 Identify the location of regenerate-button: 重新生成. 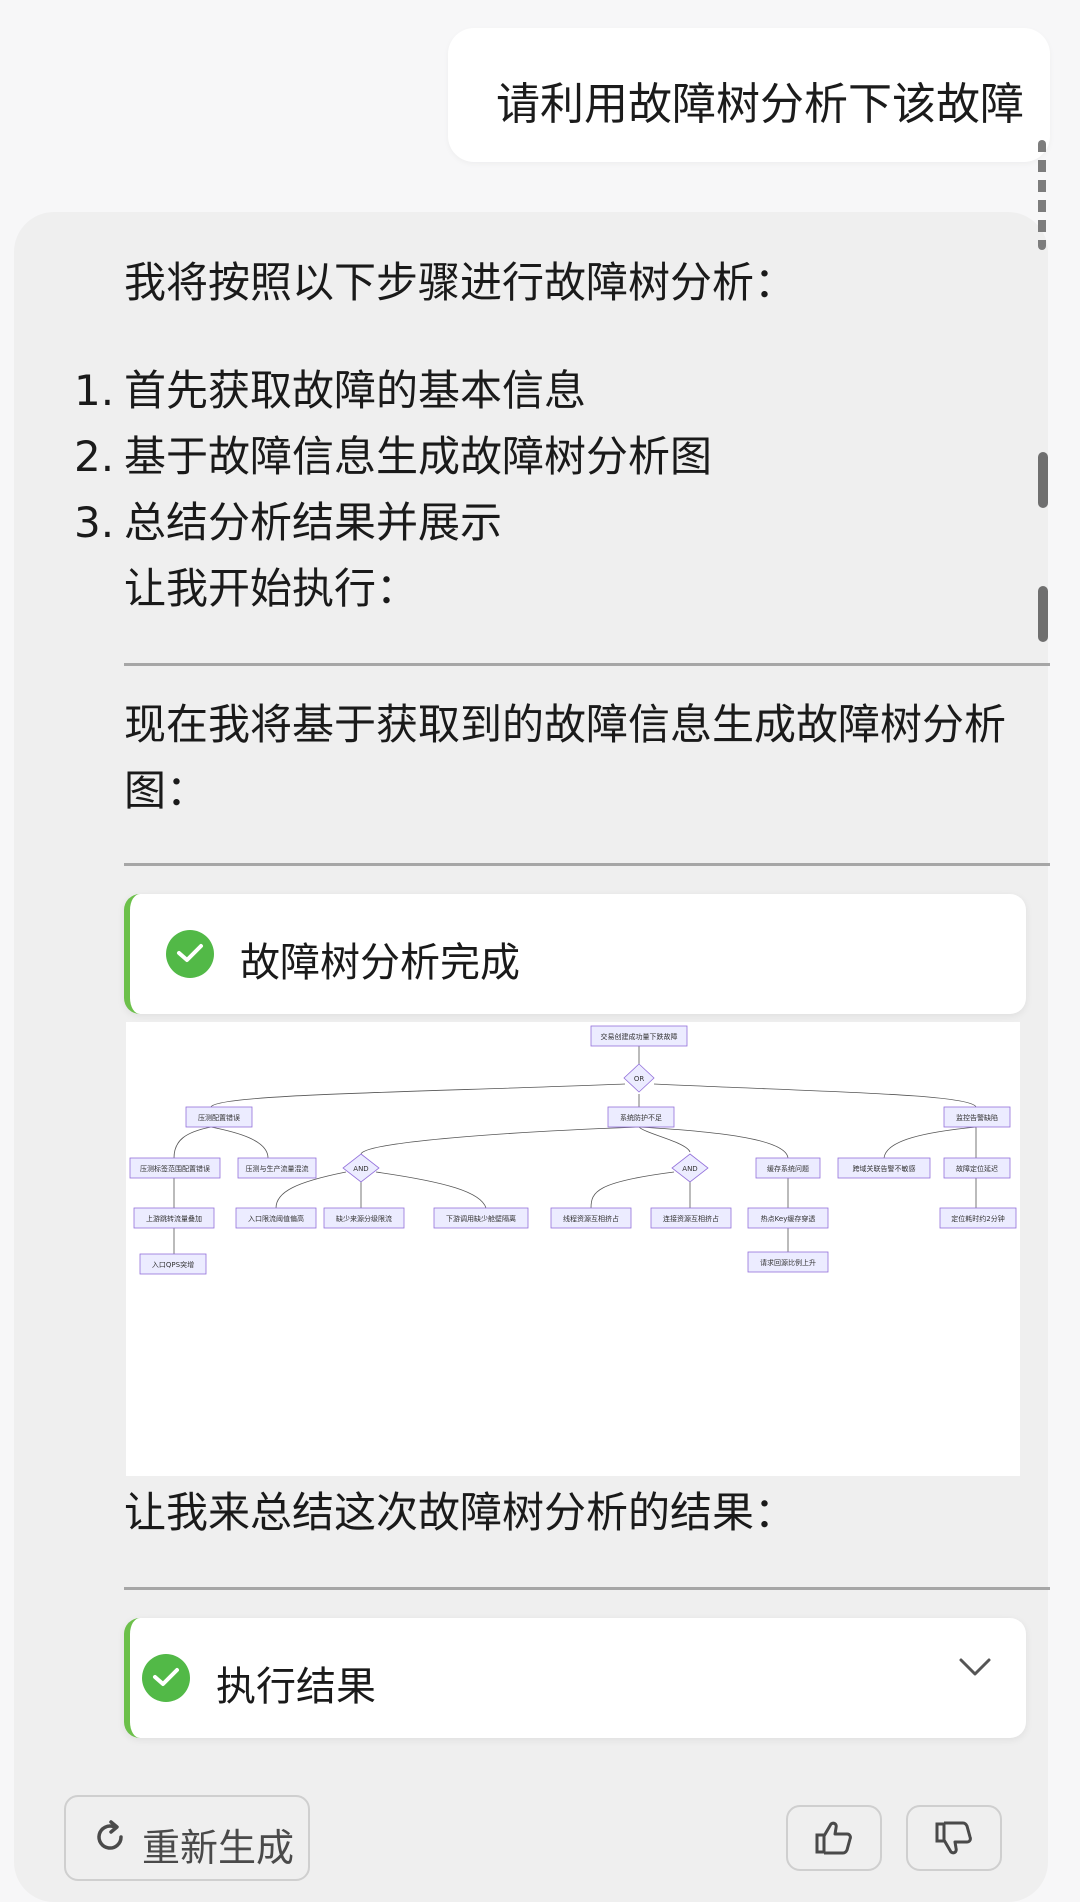
(187, 1838).